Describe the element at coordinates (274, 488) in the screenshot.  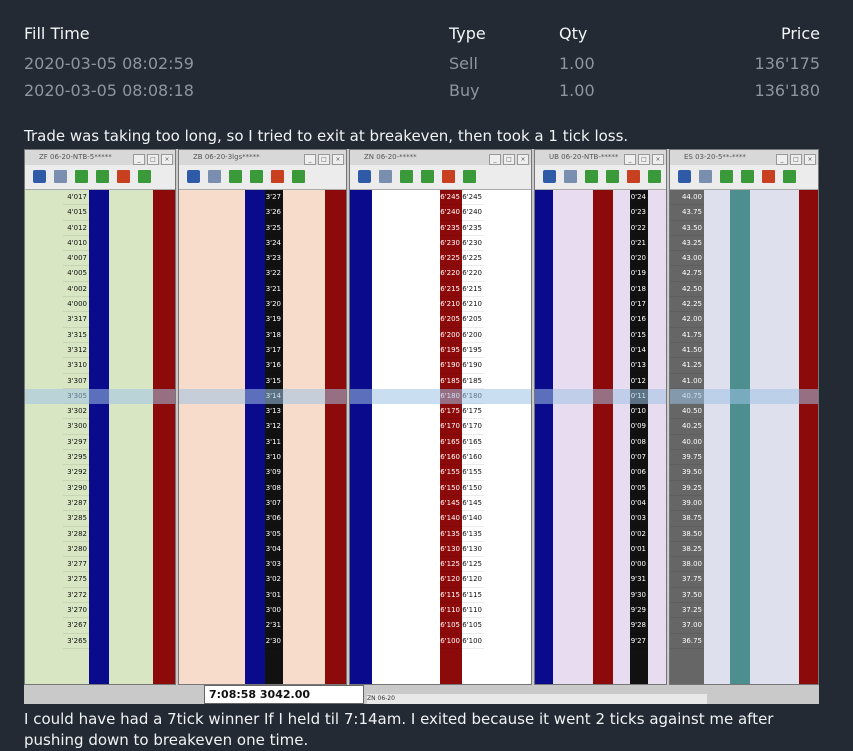
I see `price-cell: 3'08` at that location.